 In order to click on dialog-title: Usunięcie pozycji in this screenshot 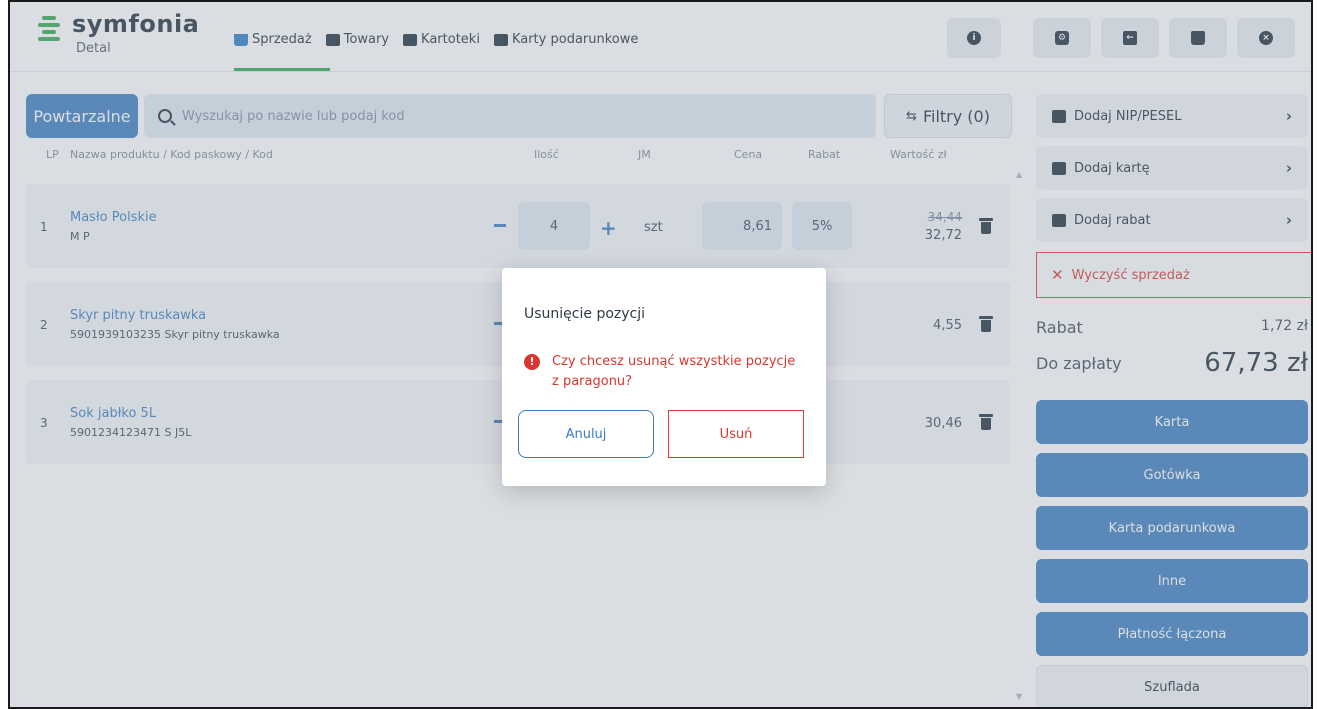, I will do `click(585, 314)`.